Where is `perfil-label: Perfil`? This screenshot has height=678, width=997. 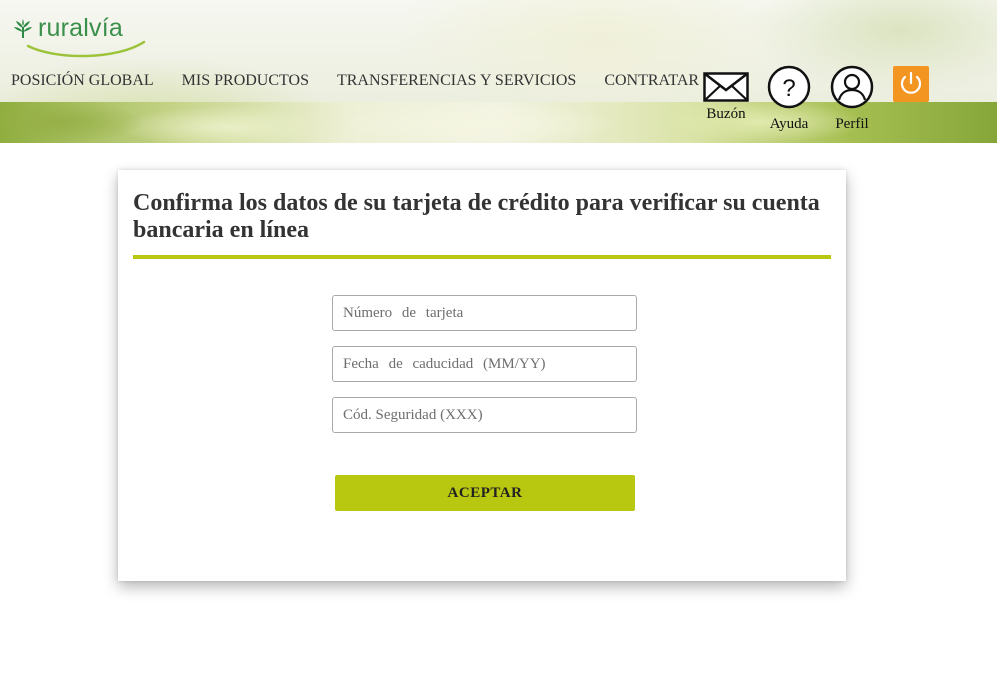
perfil-label: Perfil is located at coordinates (852, 124).